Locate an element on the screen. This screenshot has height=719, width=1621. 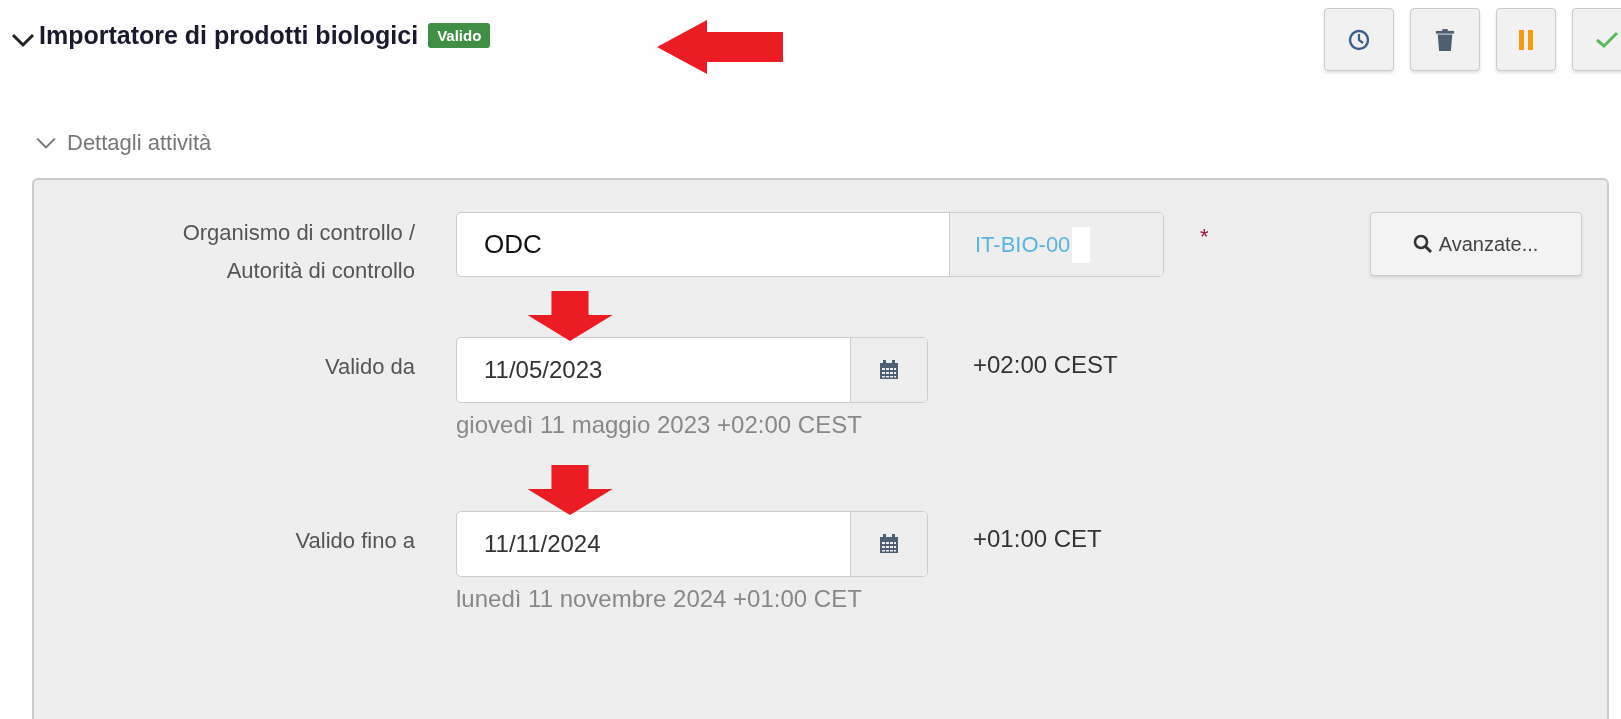
chevron-icon is located at coordinates (23, 40).